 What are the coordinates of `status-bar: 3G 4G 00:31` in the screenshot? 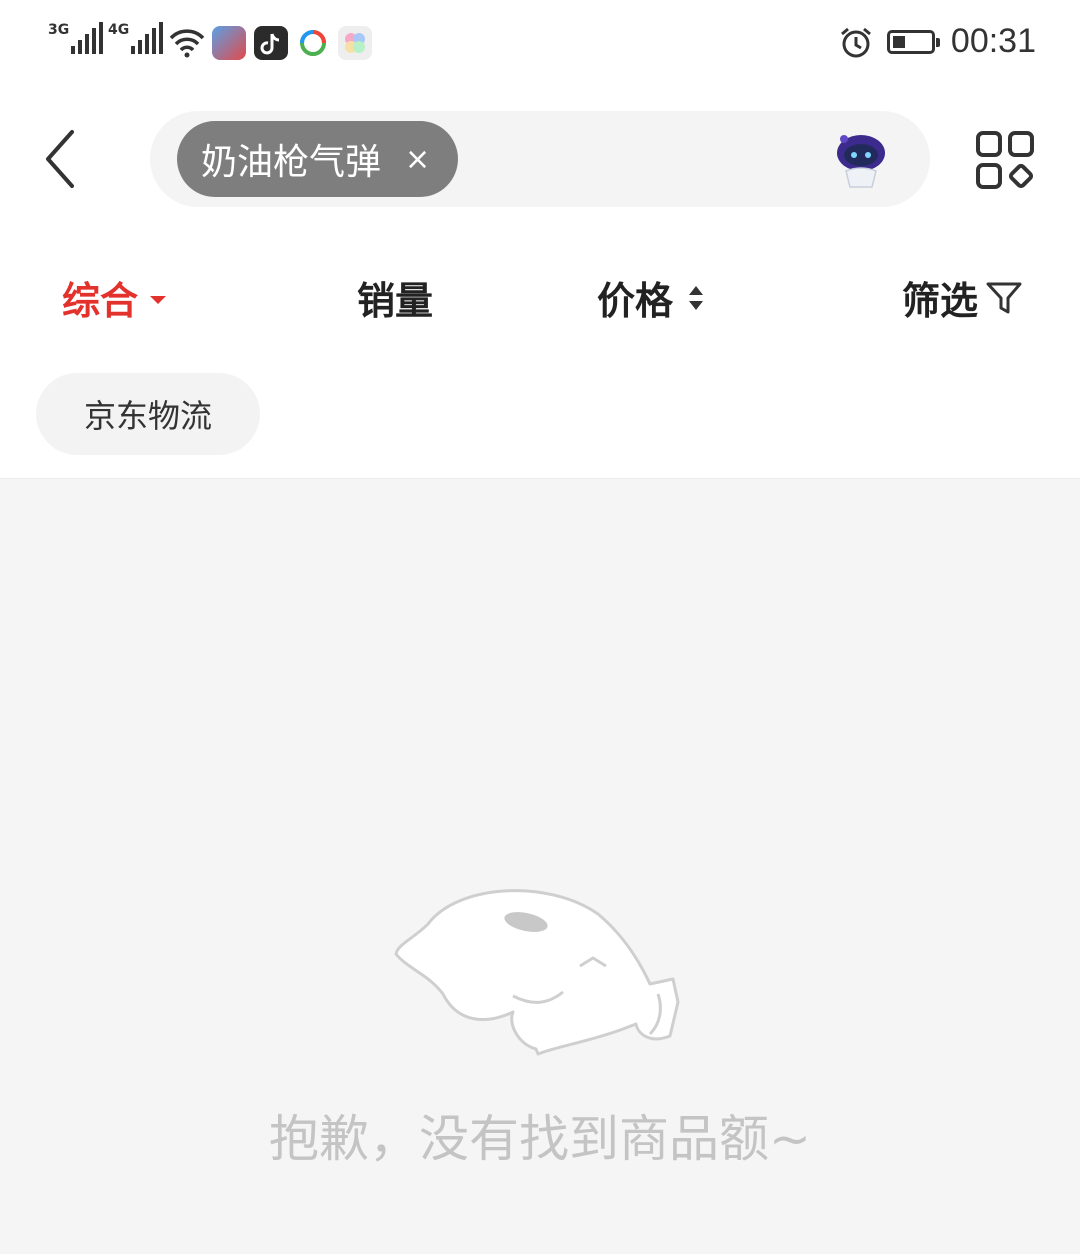 It's located at (540, 43).